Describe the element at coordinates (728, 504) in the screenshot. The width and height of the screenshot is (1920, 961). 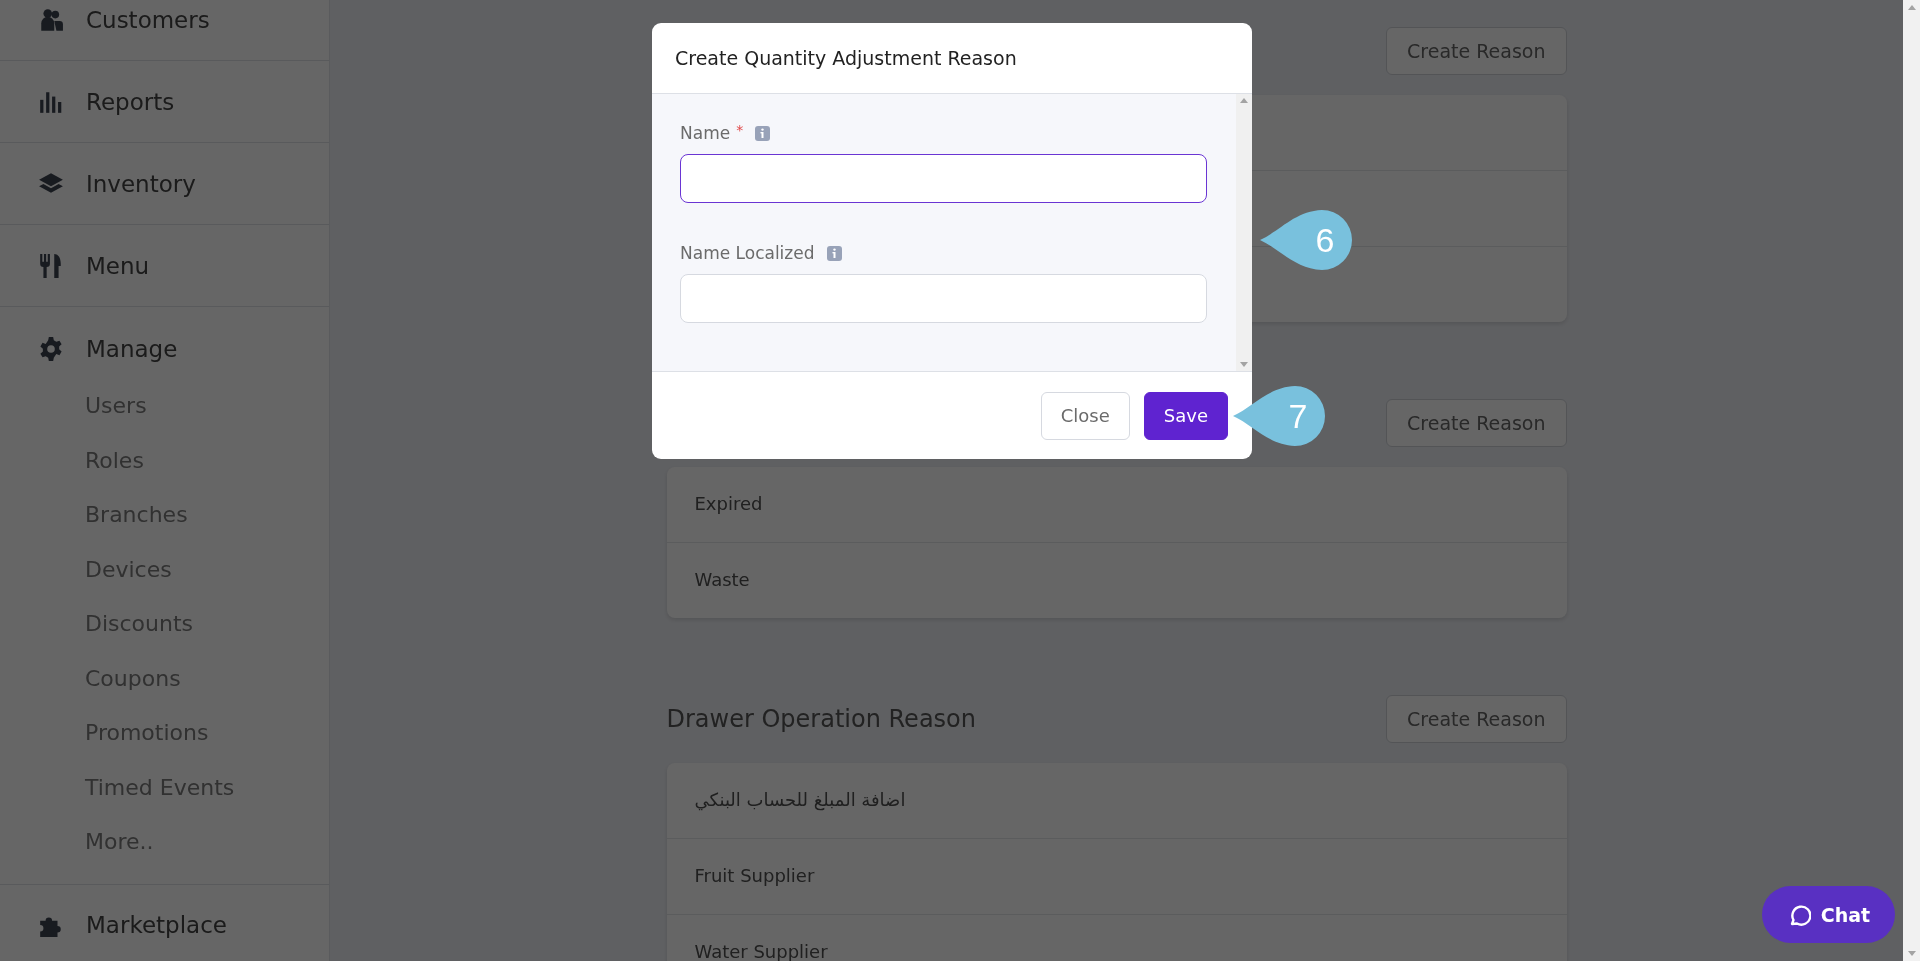
I see `reason-item: Expired` at that location.